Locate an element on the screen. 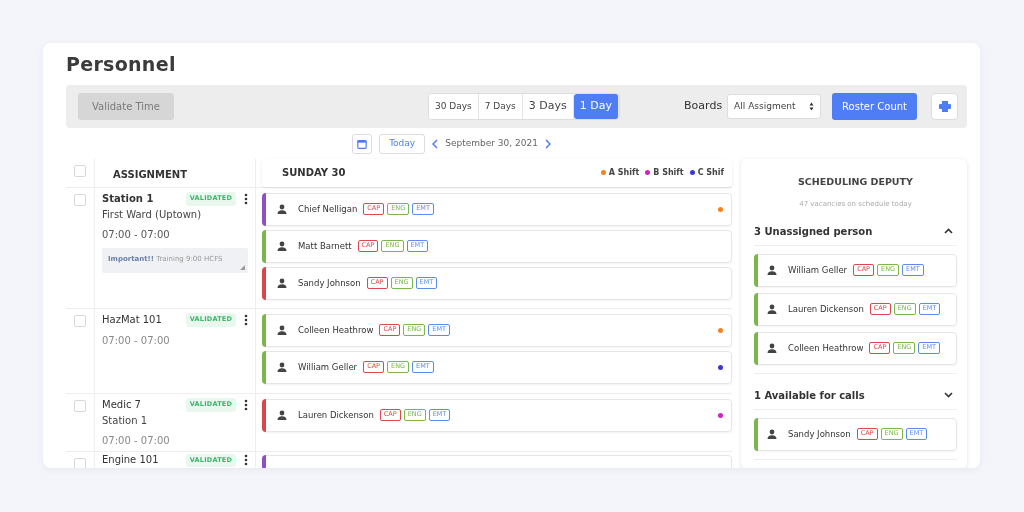 This screenshot has width=1024, height=512. next-button is located at coordinates (547, 143).